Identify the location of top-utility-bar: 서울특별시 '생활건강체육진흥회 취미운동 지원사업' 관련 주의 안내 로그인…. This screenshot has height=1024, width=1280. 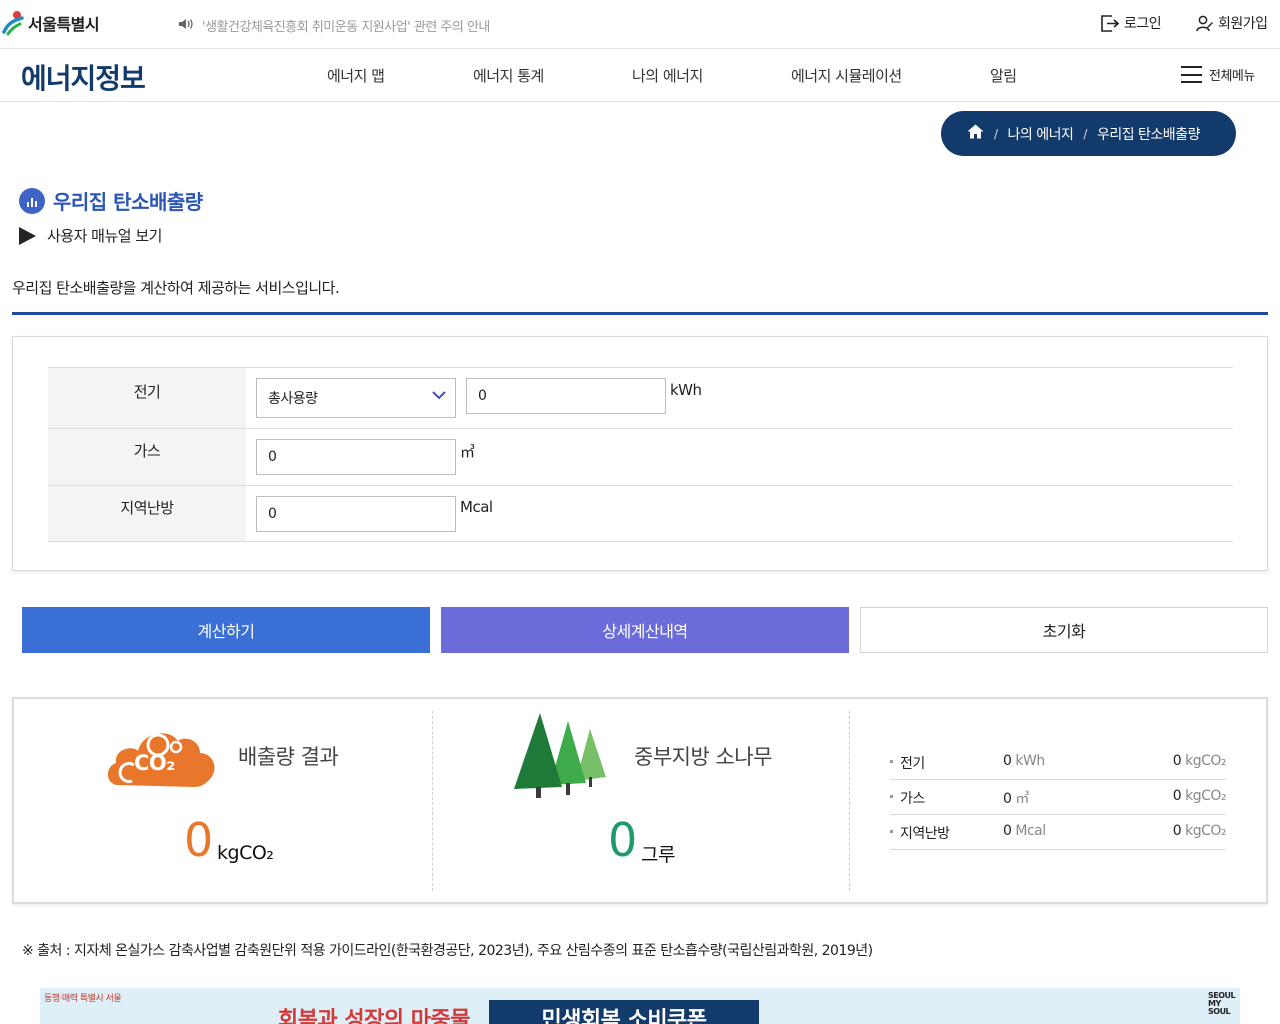
(640, 24).